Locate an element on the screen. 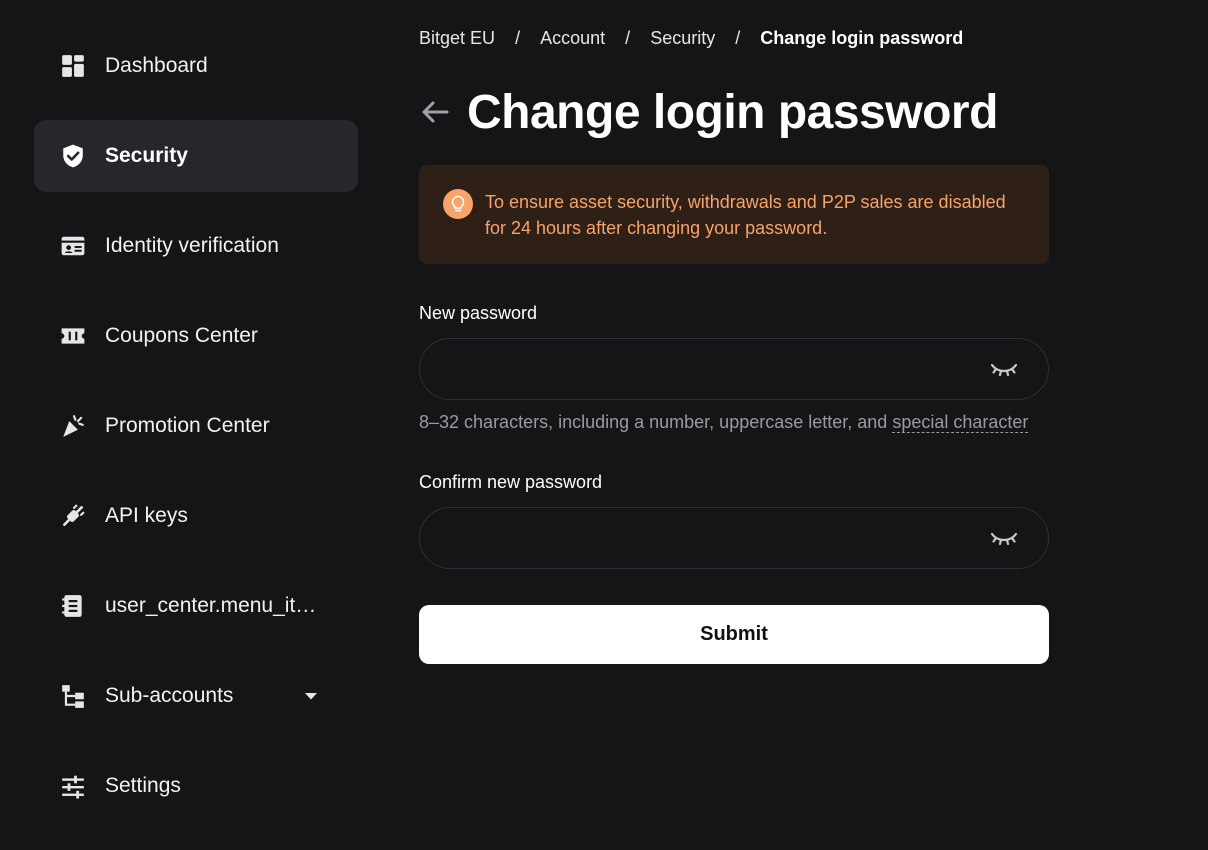  new-password-input is located at coordinates (714, 370).